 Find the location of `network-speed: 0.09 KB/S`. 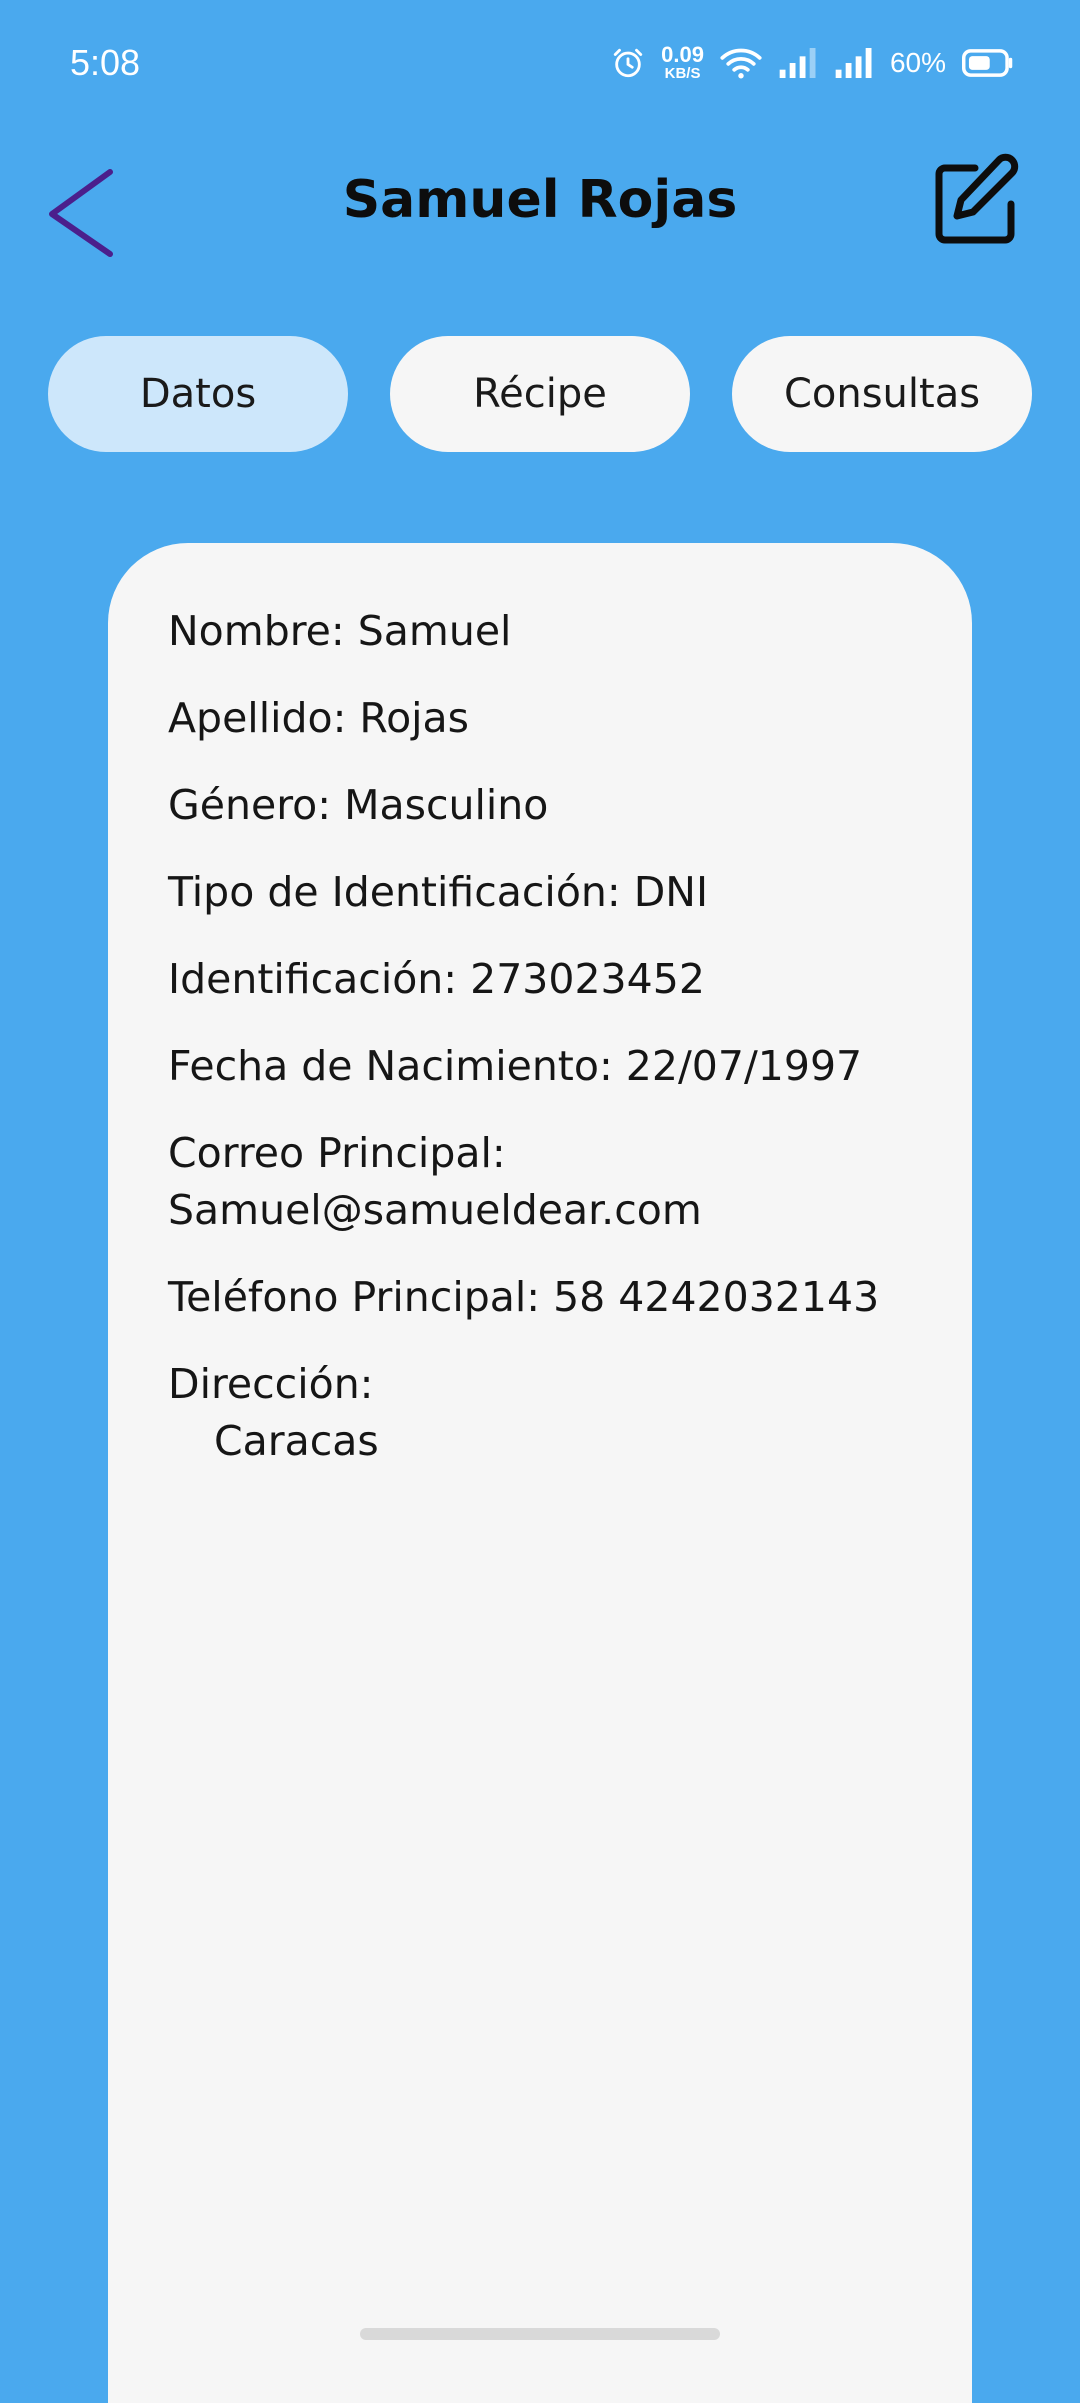

network-speed: 0.09 KB/S is located at coordinates (682, 62).